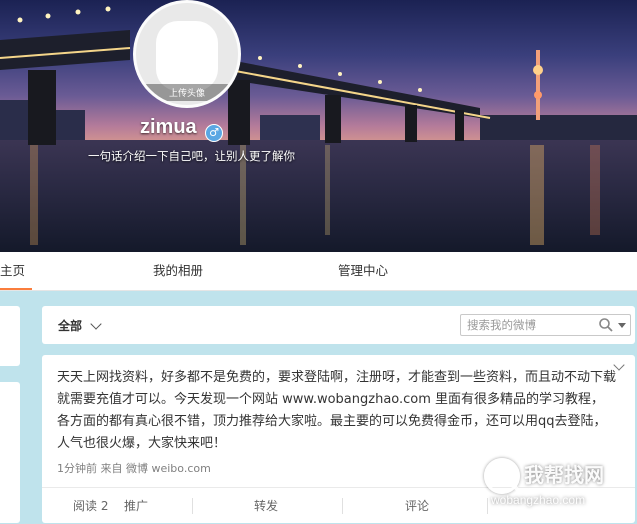  I want to click on read-count: 阅读 2, so click(91, 506).